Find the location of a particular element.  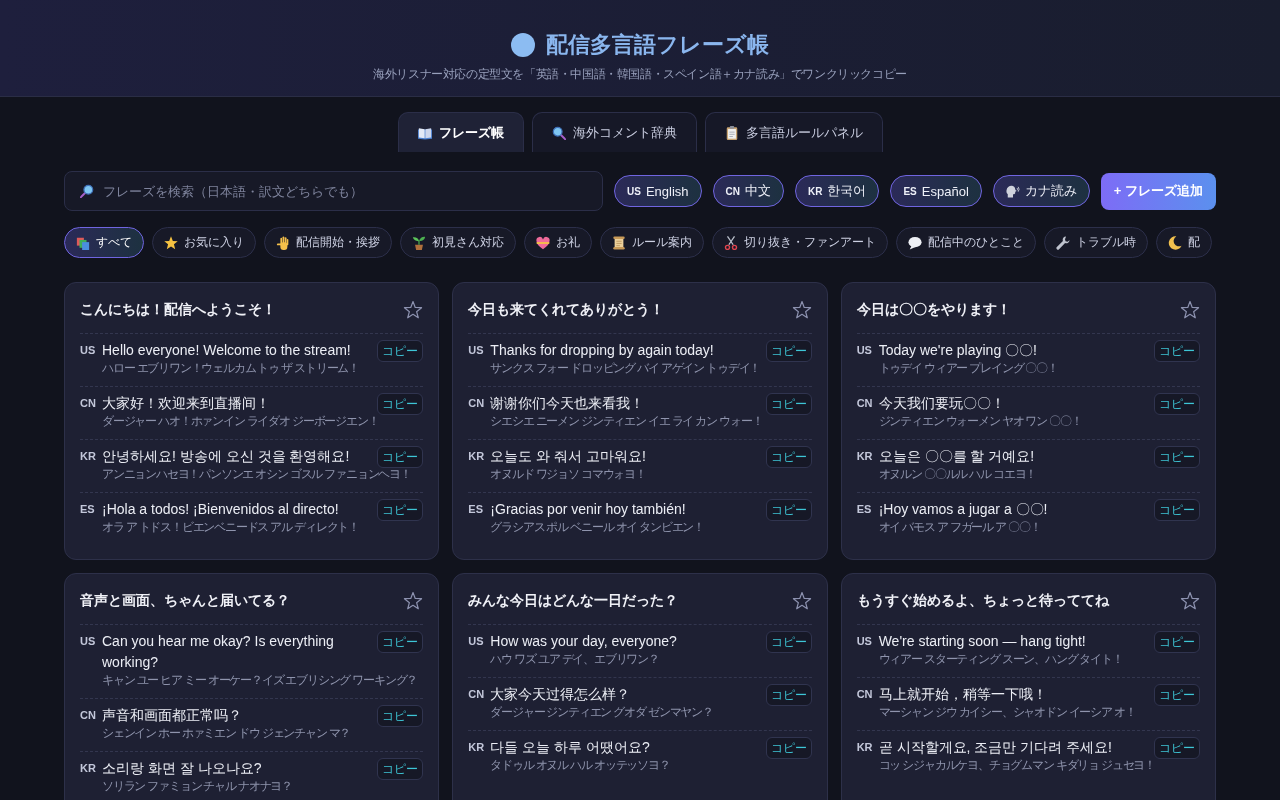

star-icon is located at coordinates (171, 242).